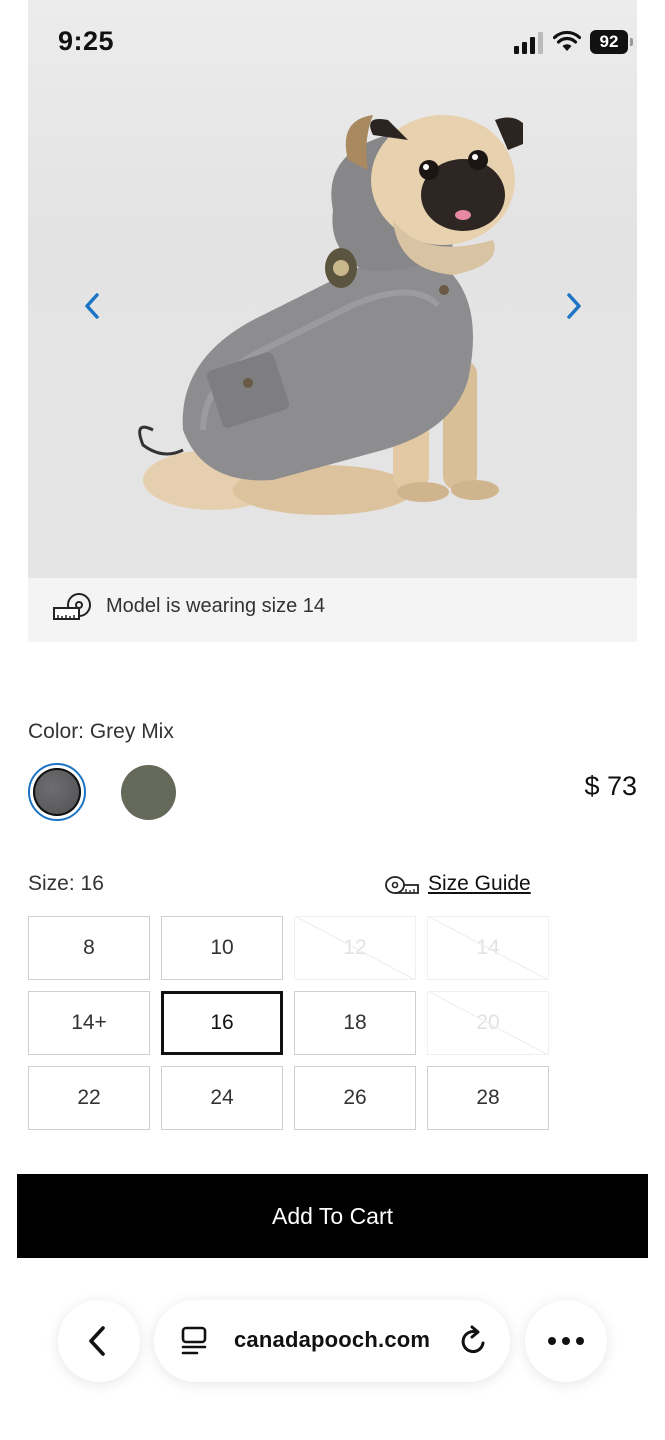 This screenshot has width=665, height=1440. I want to click on color-swatch-olive, so click(148, 792).